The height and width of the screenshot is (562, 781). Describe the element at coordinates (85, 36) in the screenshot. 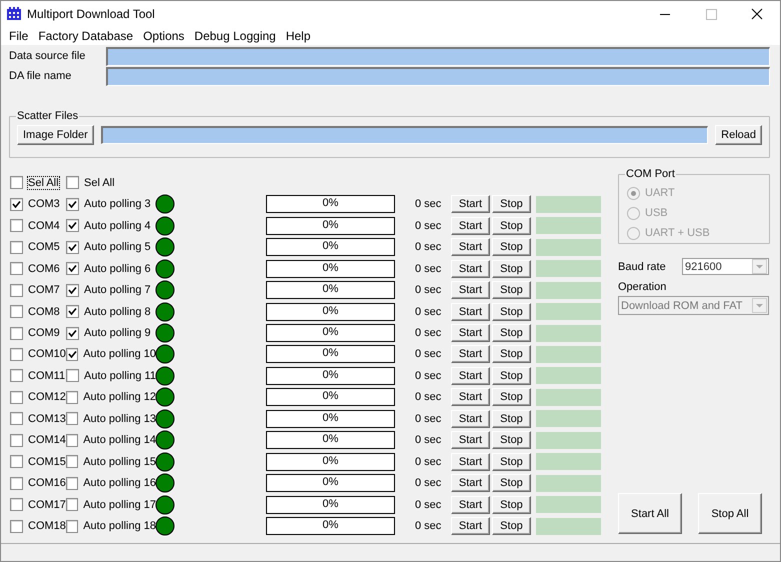

I see `menu-item: Factory Database` at that location.